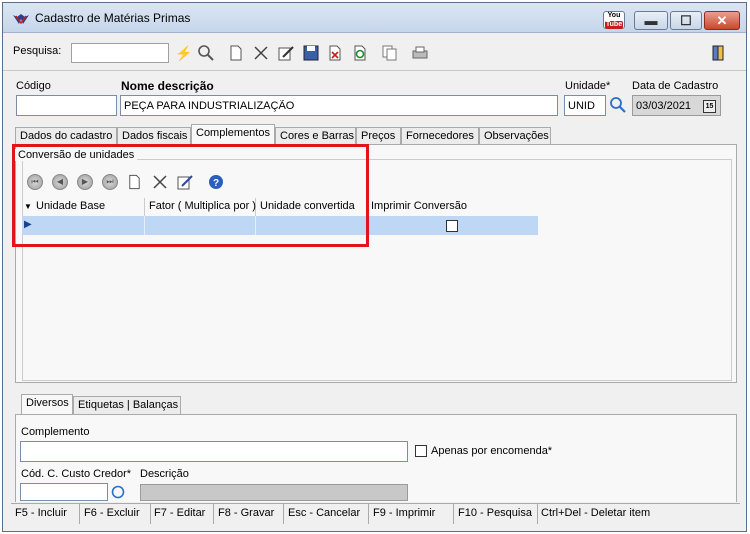 This screenshot has width=750, height=534. I want to click on encomenda-label: Apenas por encomenda*, so click(492, 451).